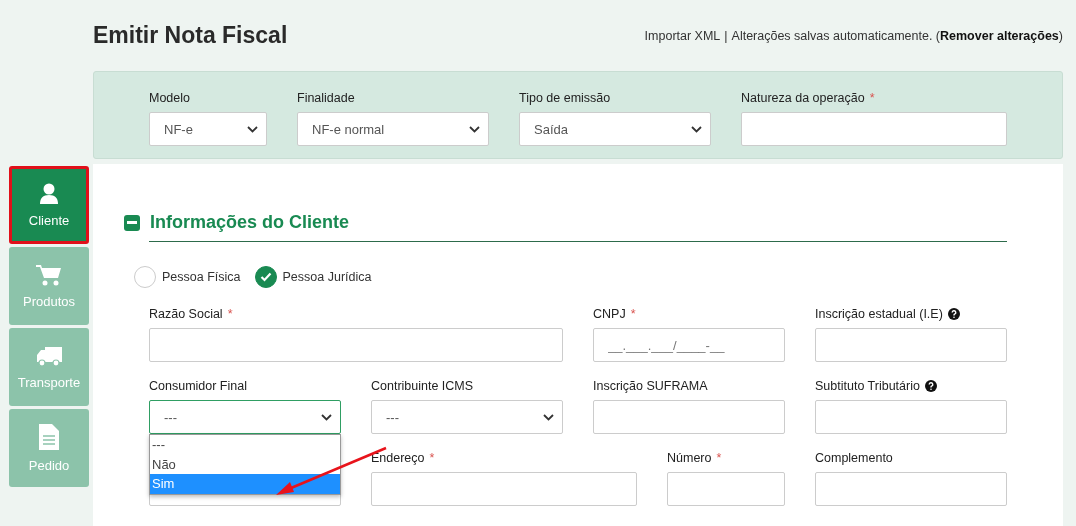  What do you see at coordinates (609, 313) in the screenshot?
I see `field-label: CNPJ` at bounding box center [609, 313].